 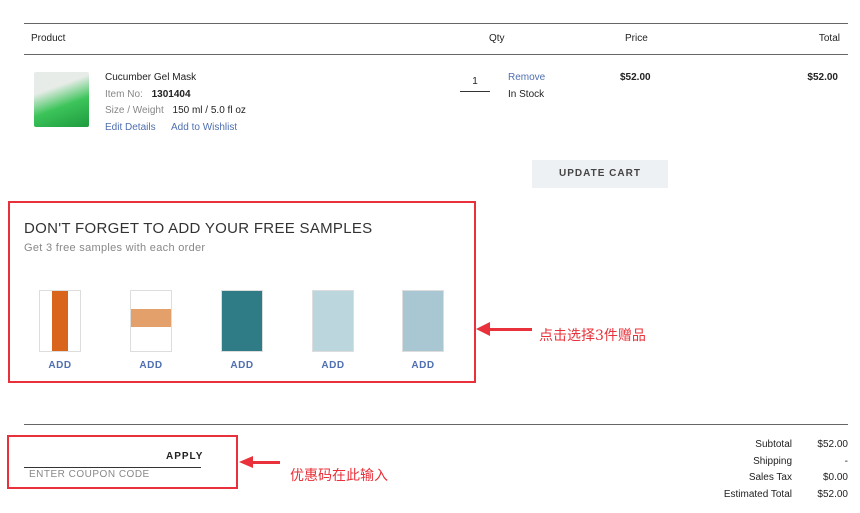 What do you see at coordinates (822, 77) in the screenshot?
I see `item-total: $52.00` at bounding box center [822, 77].